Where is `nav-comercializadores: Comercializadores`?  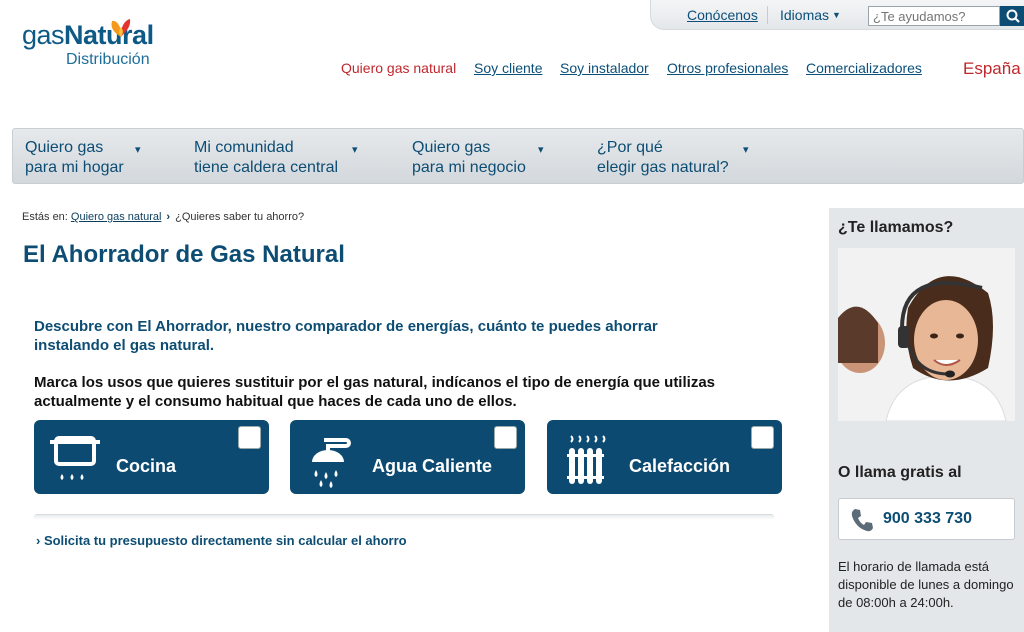
nav-comercializadores: Comercializadores is located at coordinates (864, 68).